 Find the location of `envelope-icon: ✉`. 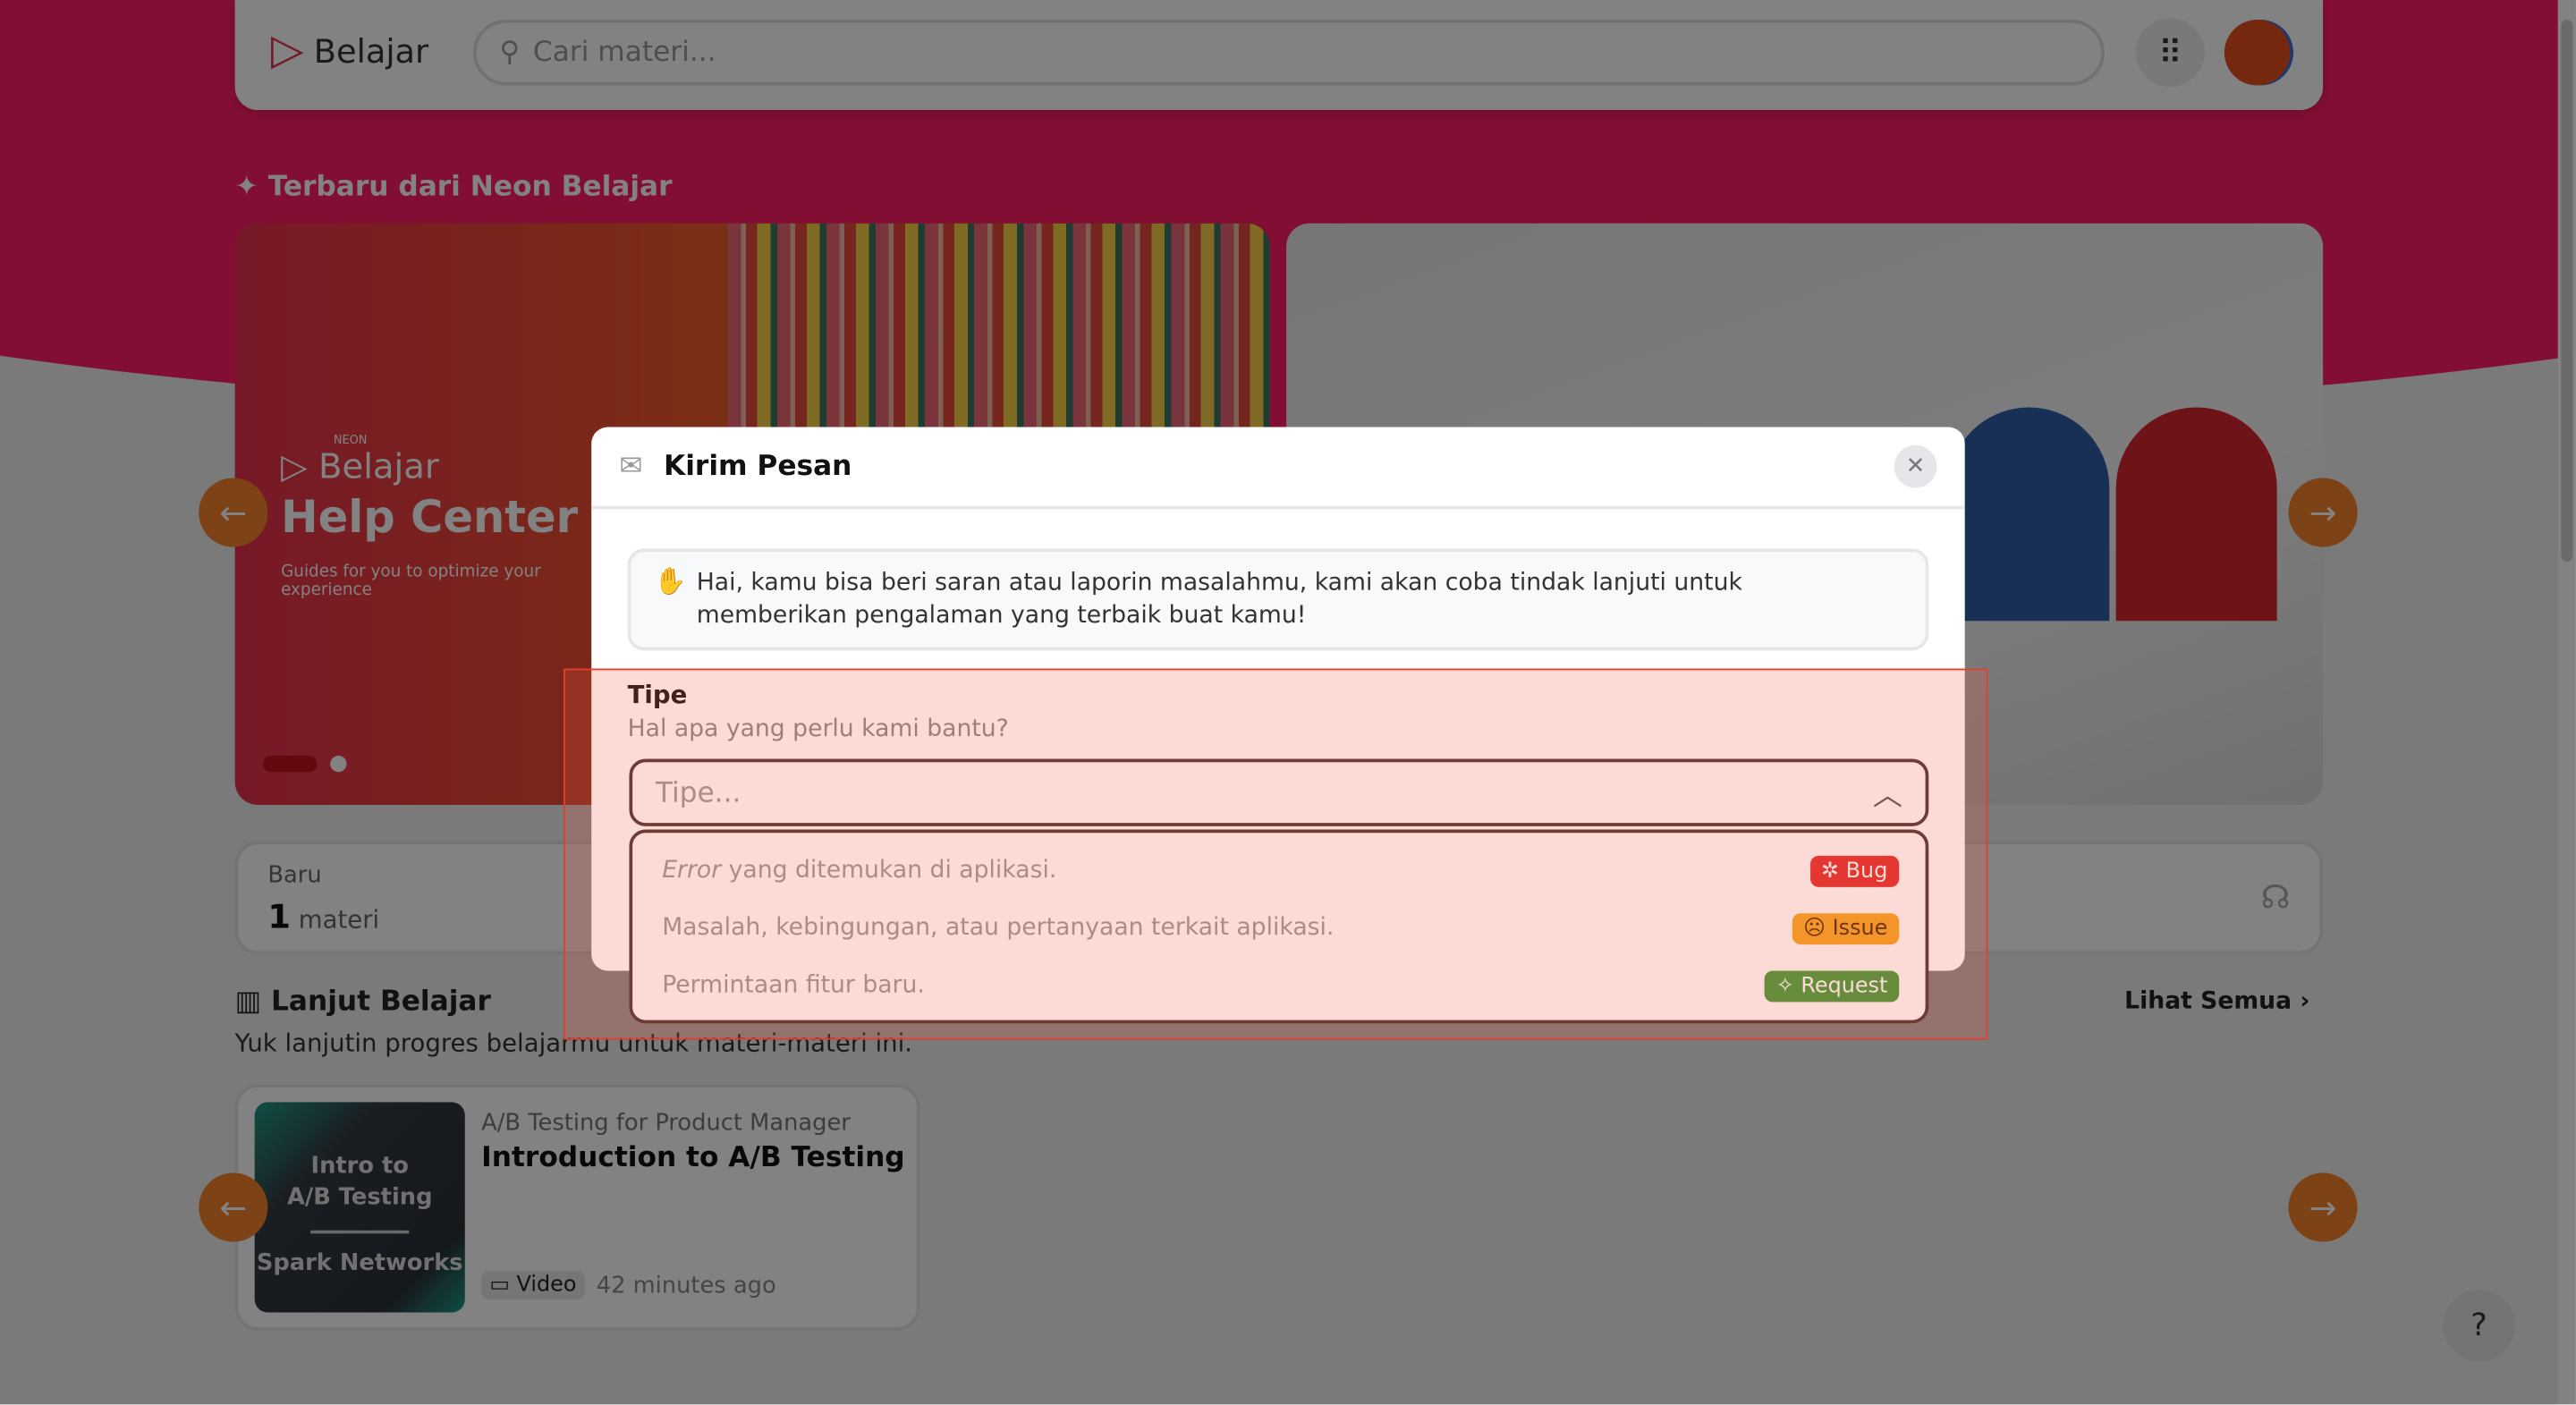

envelope-icon: ✉ is located at coordinates (631, 467).